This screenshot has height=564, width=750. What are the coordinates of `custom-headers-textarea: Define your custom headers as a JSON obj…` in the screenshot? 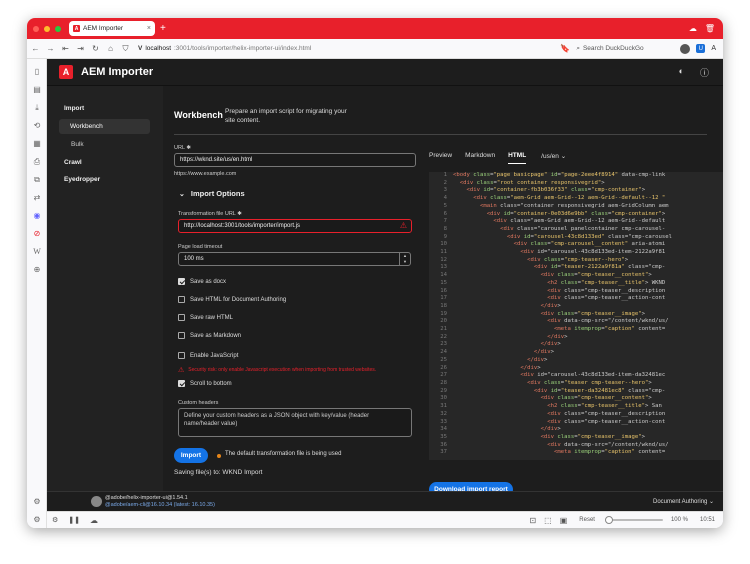 It's located at (295, 422).